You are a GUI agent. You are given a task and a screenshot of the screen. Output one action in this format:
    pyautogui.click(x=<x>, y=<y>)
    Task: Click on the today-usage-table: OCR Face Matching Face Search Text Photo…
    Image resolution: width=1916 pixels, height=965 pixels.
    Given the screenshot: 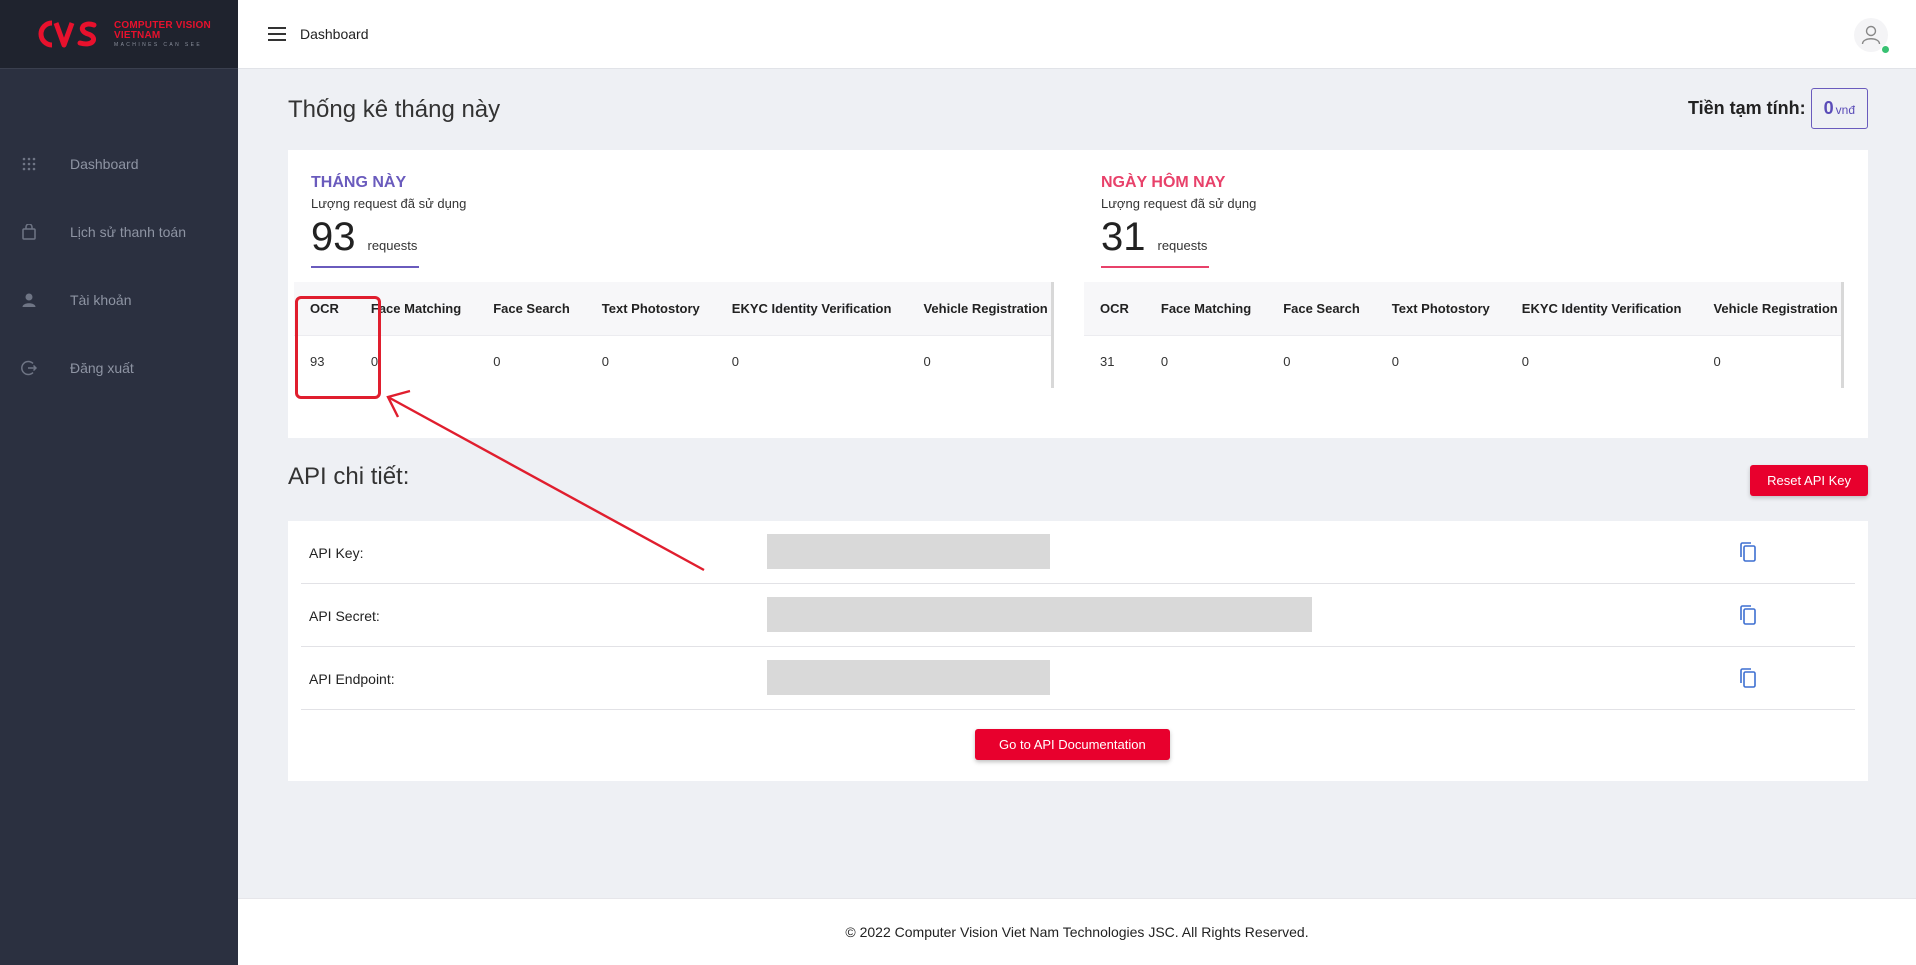 What is the action you would take?
    pyautogui.click(x=1462, y=335)
    